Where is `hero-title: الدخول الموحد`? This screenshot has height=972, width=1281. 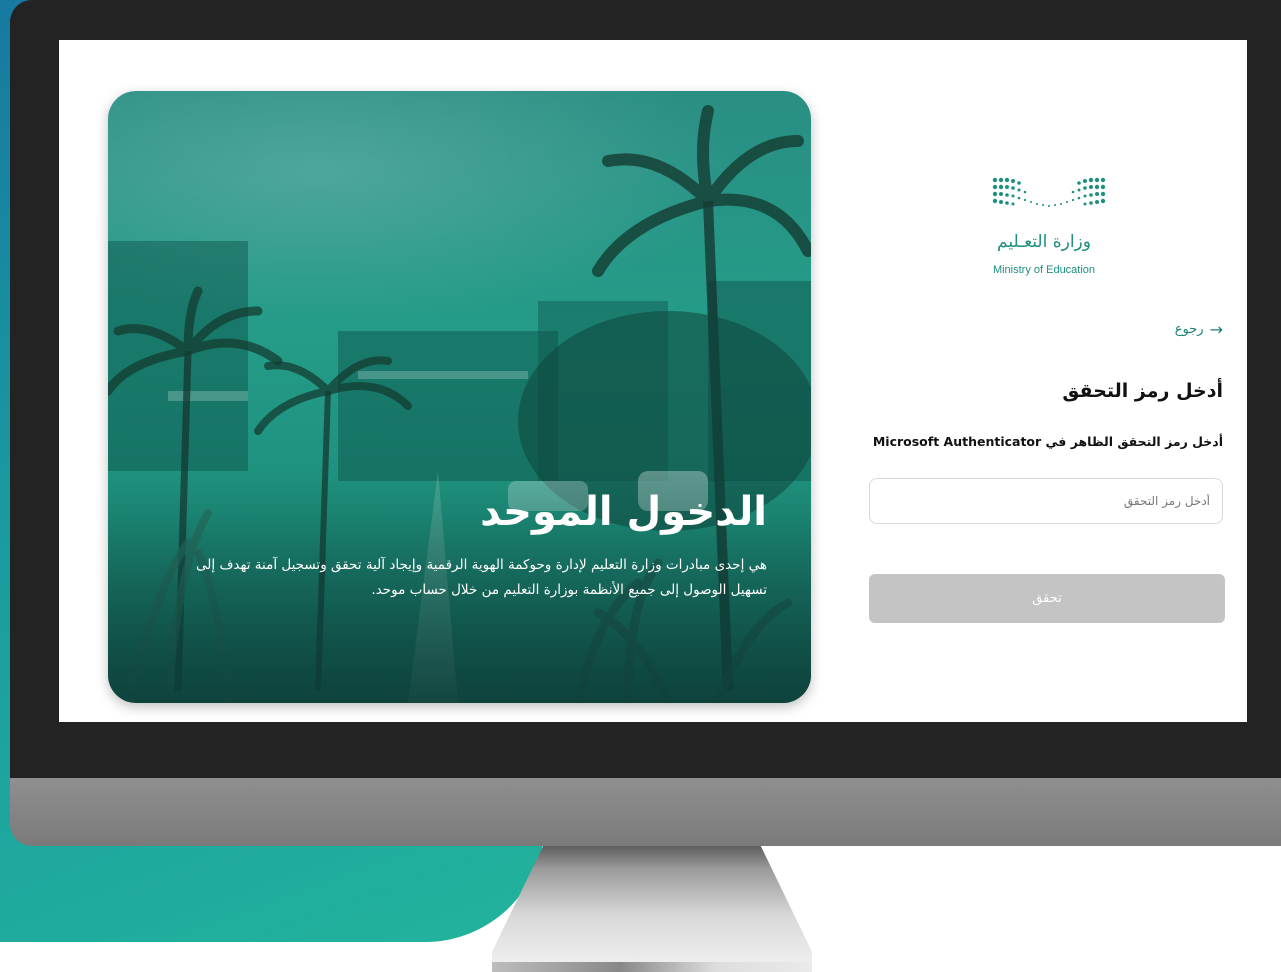 hero-title: الدخول الموحد is located at coordinates (623, 512).